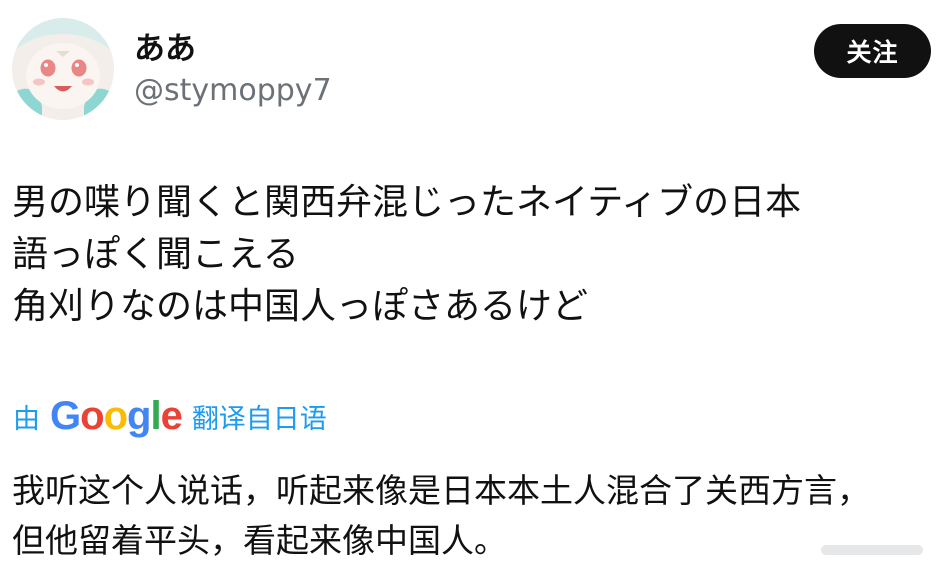  Describe the element at coordinates (233, 49) in the screenshot. I see `author-display-name: ああ` at that location.